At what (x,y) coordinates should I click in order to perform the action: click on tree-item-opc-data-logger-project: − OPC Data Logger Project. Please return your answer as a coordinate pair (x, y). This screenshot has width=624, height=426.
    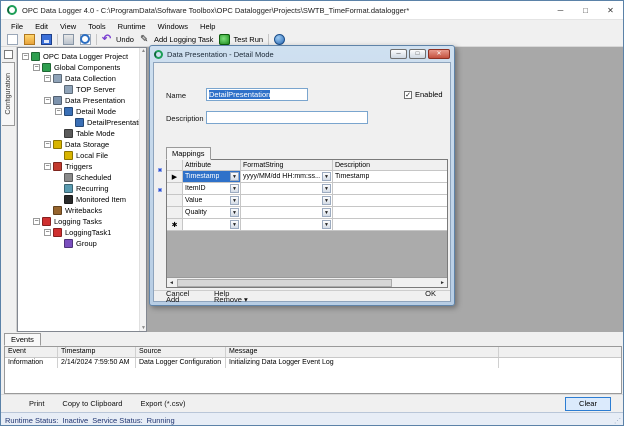
    Looking at the image, I should click on (82, 56).